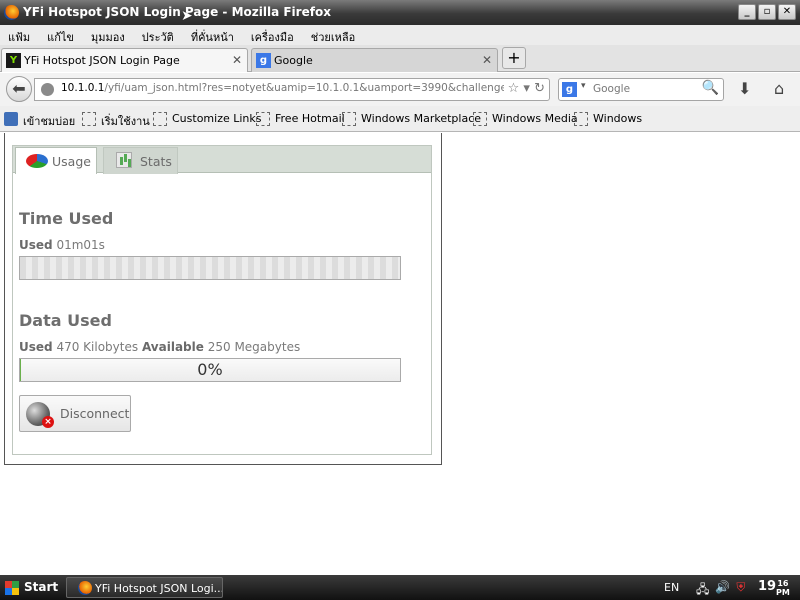 This screenshot has height=600, width=800. I want to click on data-used-value: 470 Kilobytes, so click(97, 347).